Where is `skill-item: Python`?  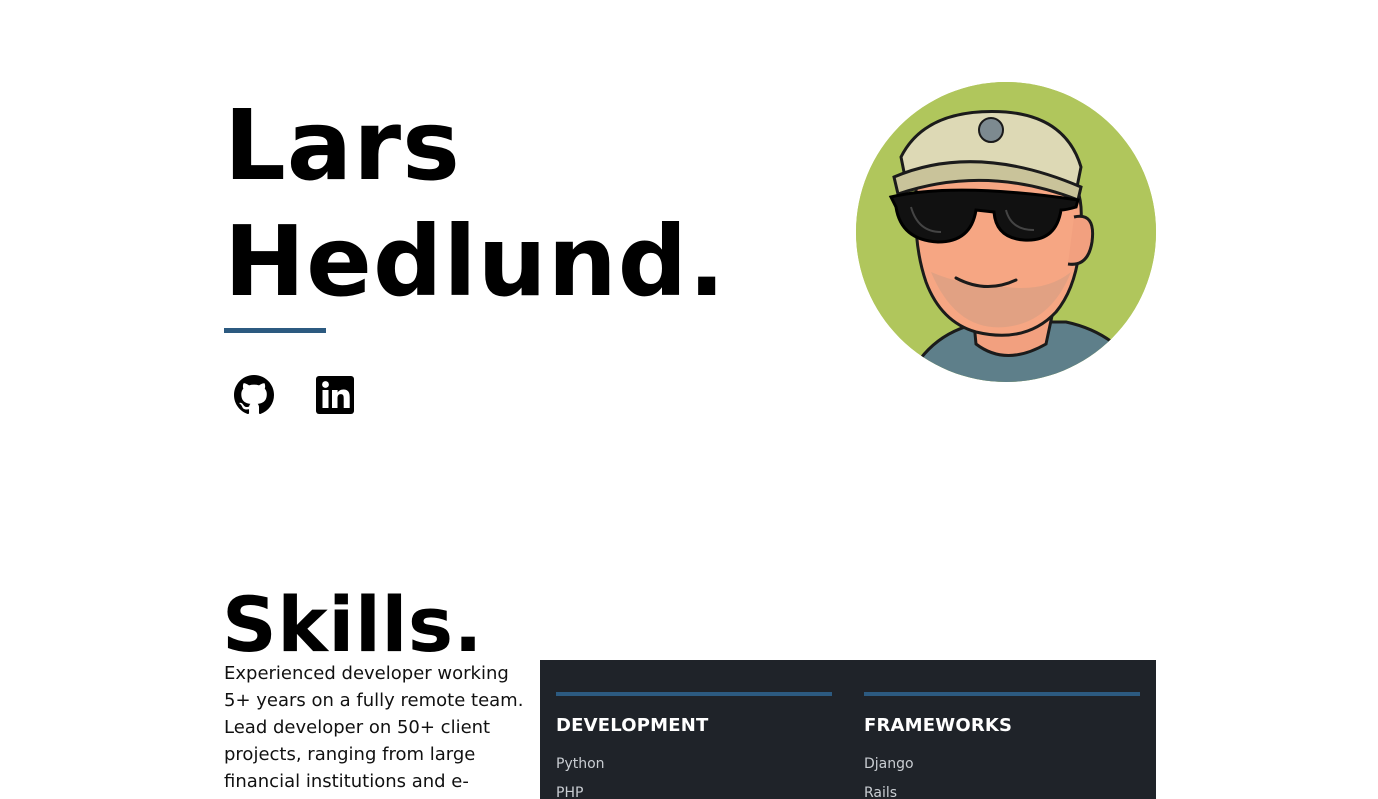
skill-item: Python is located at coordinates (580, 764).